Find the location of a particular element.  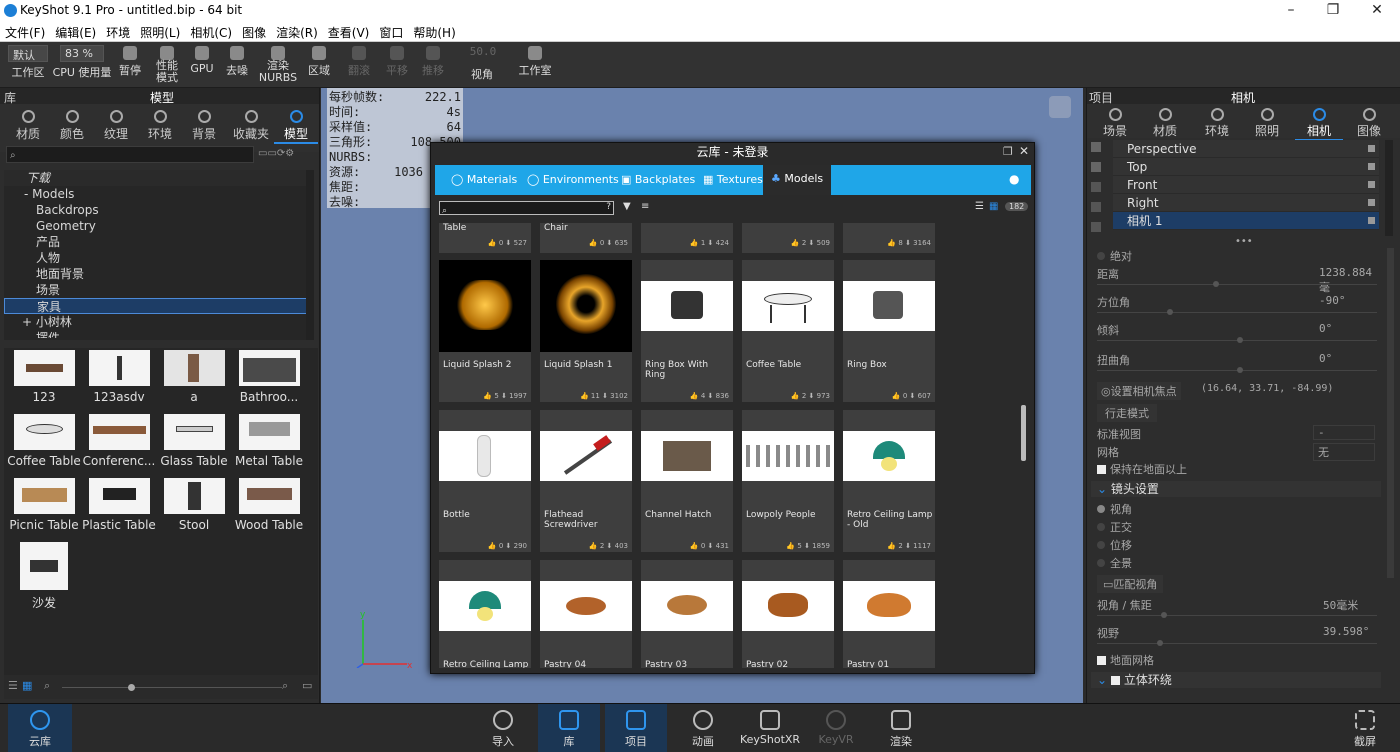

camera-list-scrollbar is located at coordinates (1389, 188).